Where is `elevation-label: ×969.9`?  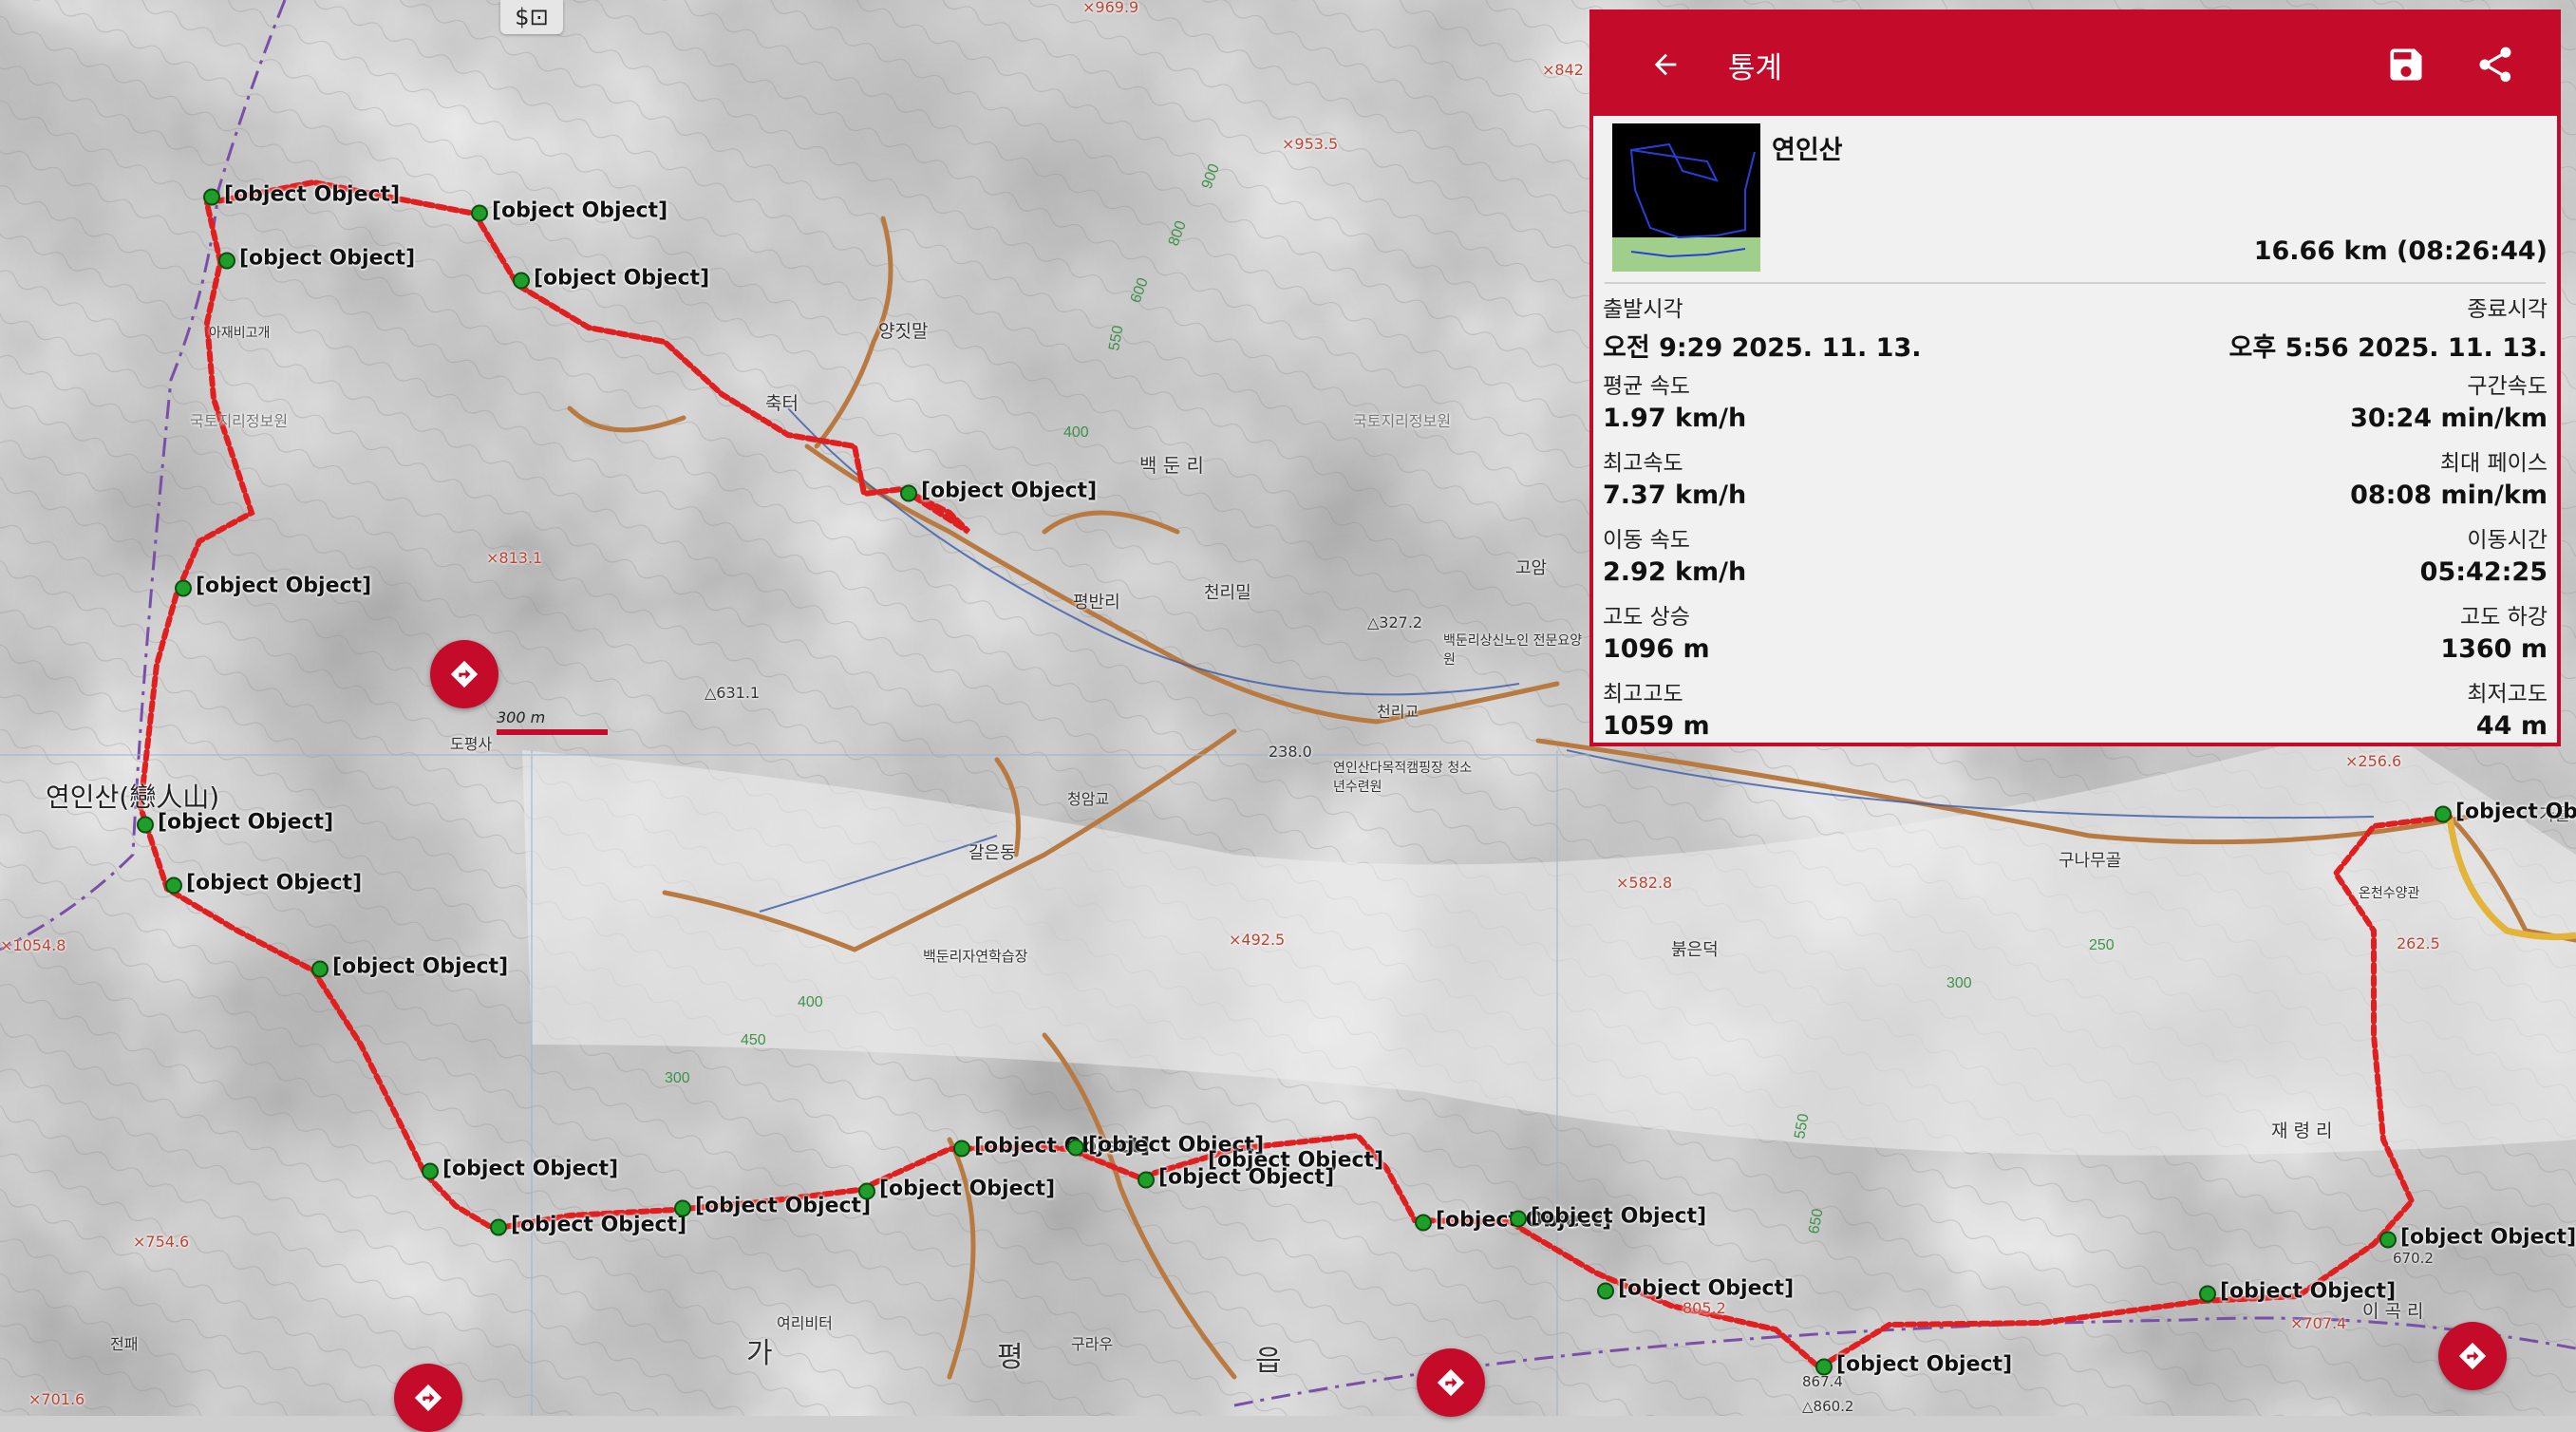 elevation-label: ×969.9 is located at coordinates (1110, 8).